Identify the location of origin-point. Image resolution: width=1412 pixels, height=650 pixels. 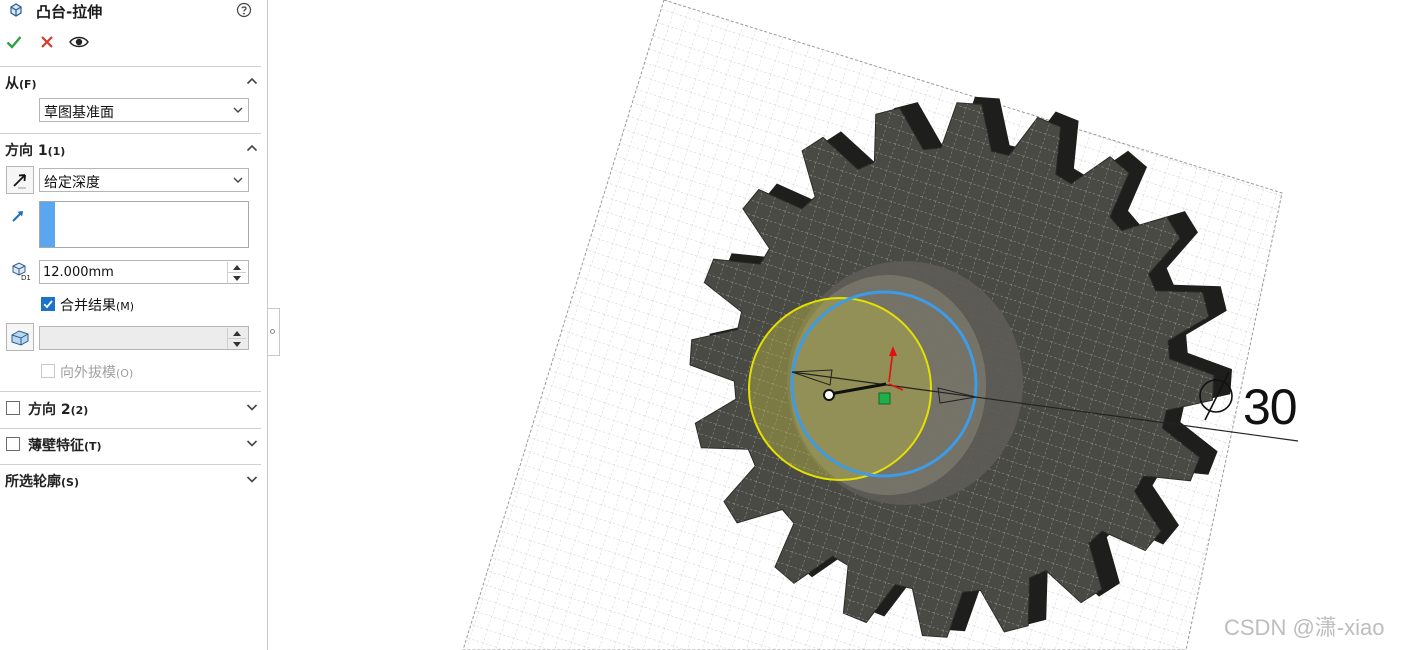
(829, 395).